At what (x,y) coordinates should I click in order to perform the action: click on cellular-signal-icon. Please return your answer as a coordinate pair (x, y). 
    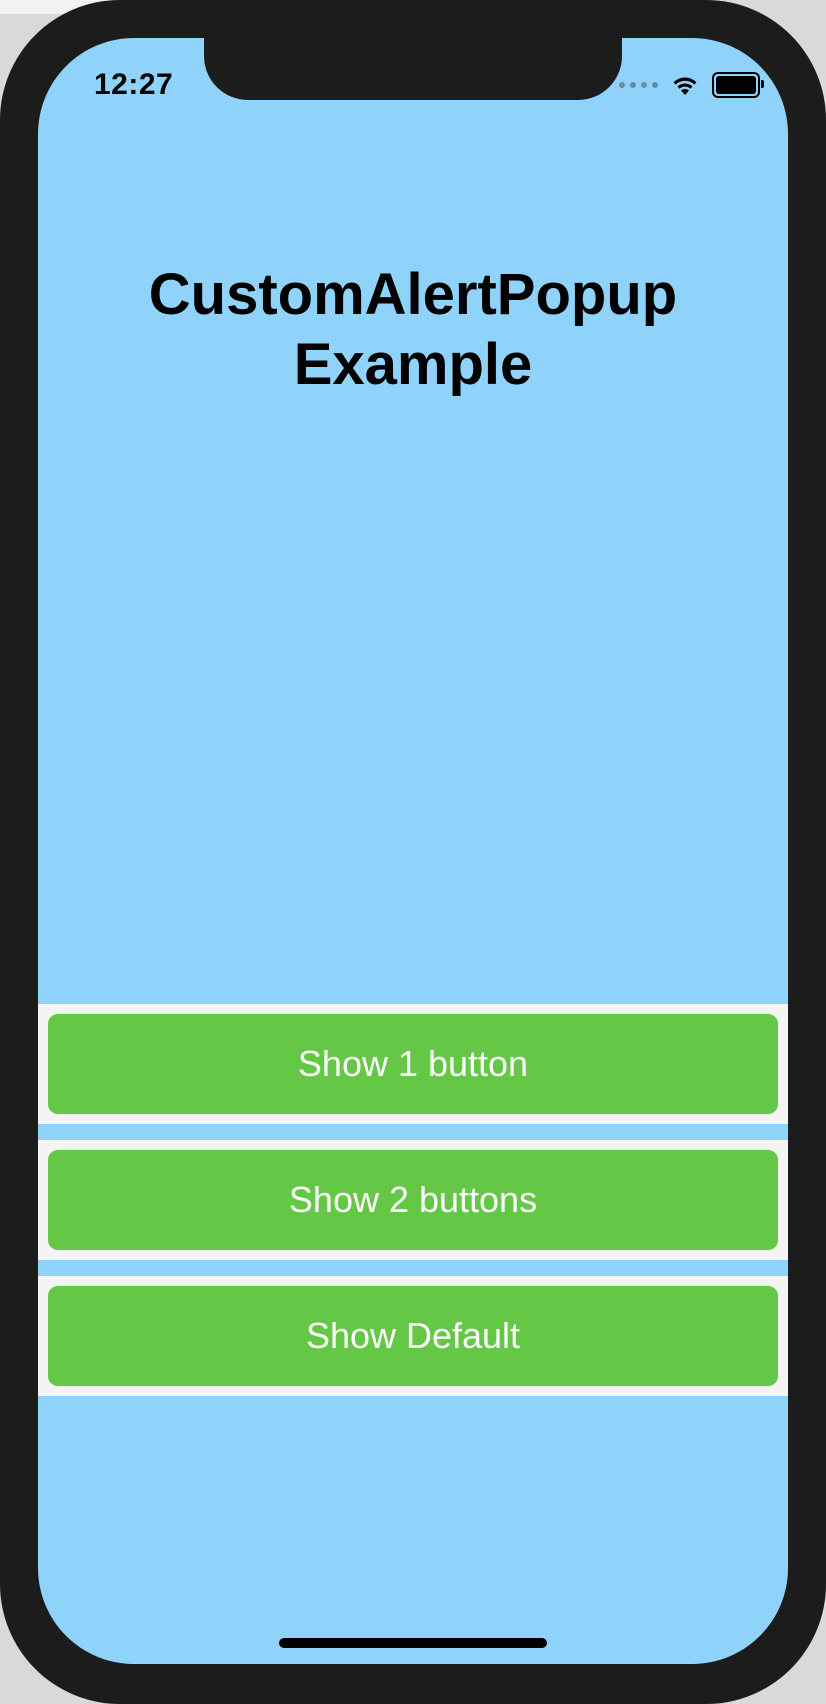
    Looking at the image, I should click on (638, 85).